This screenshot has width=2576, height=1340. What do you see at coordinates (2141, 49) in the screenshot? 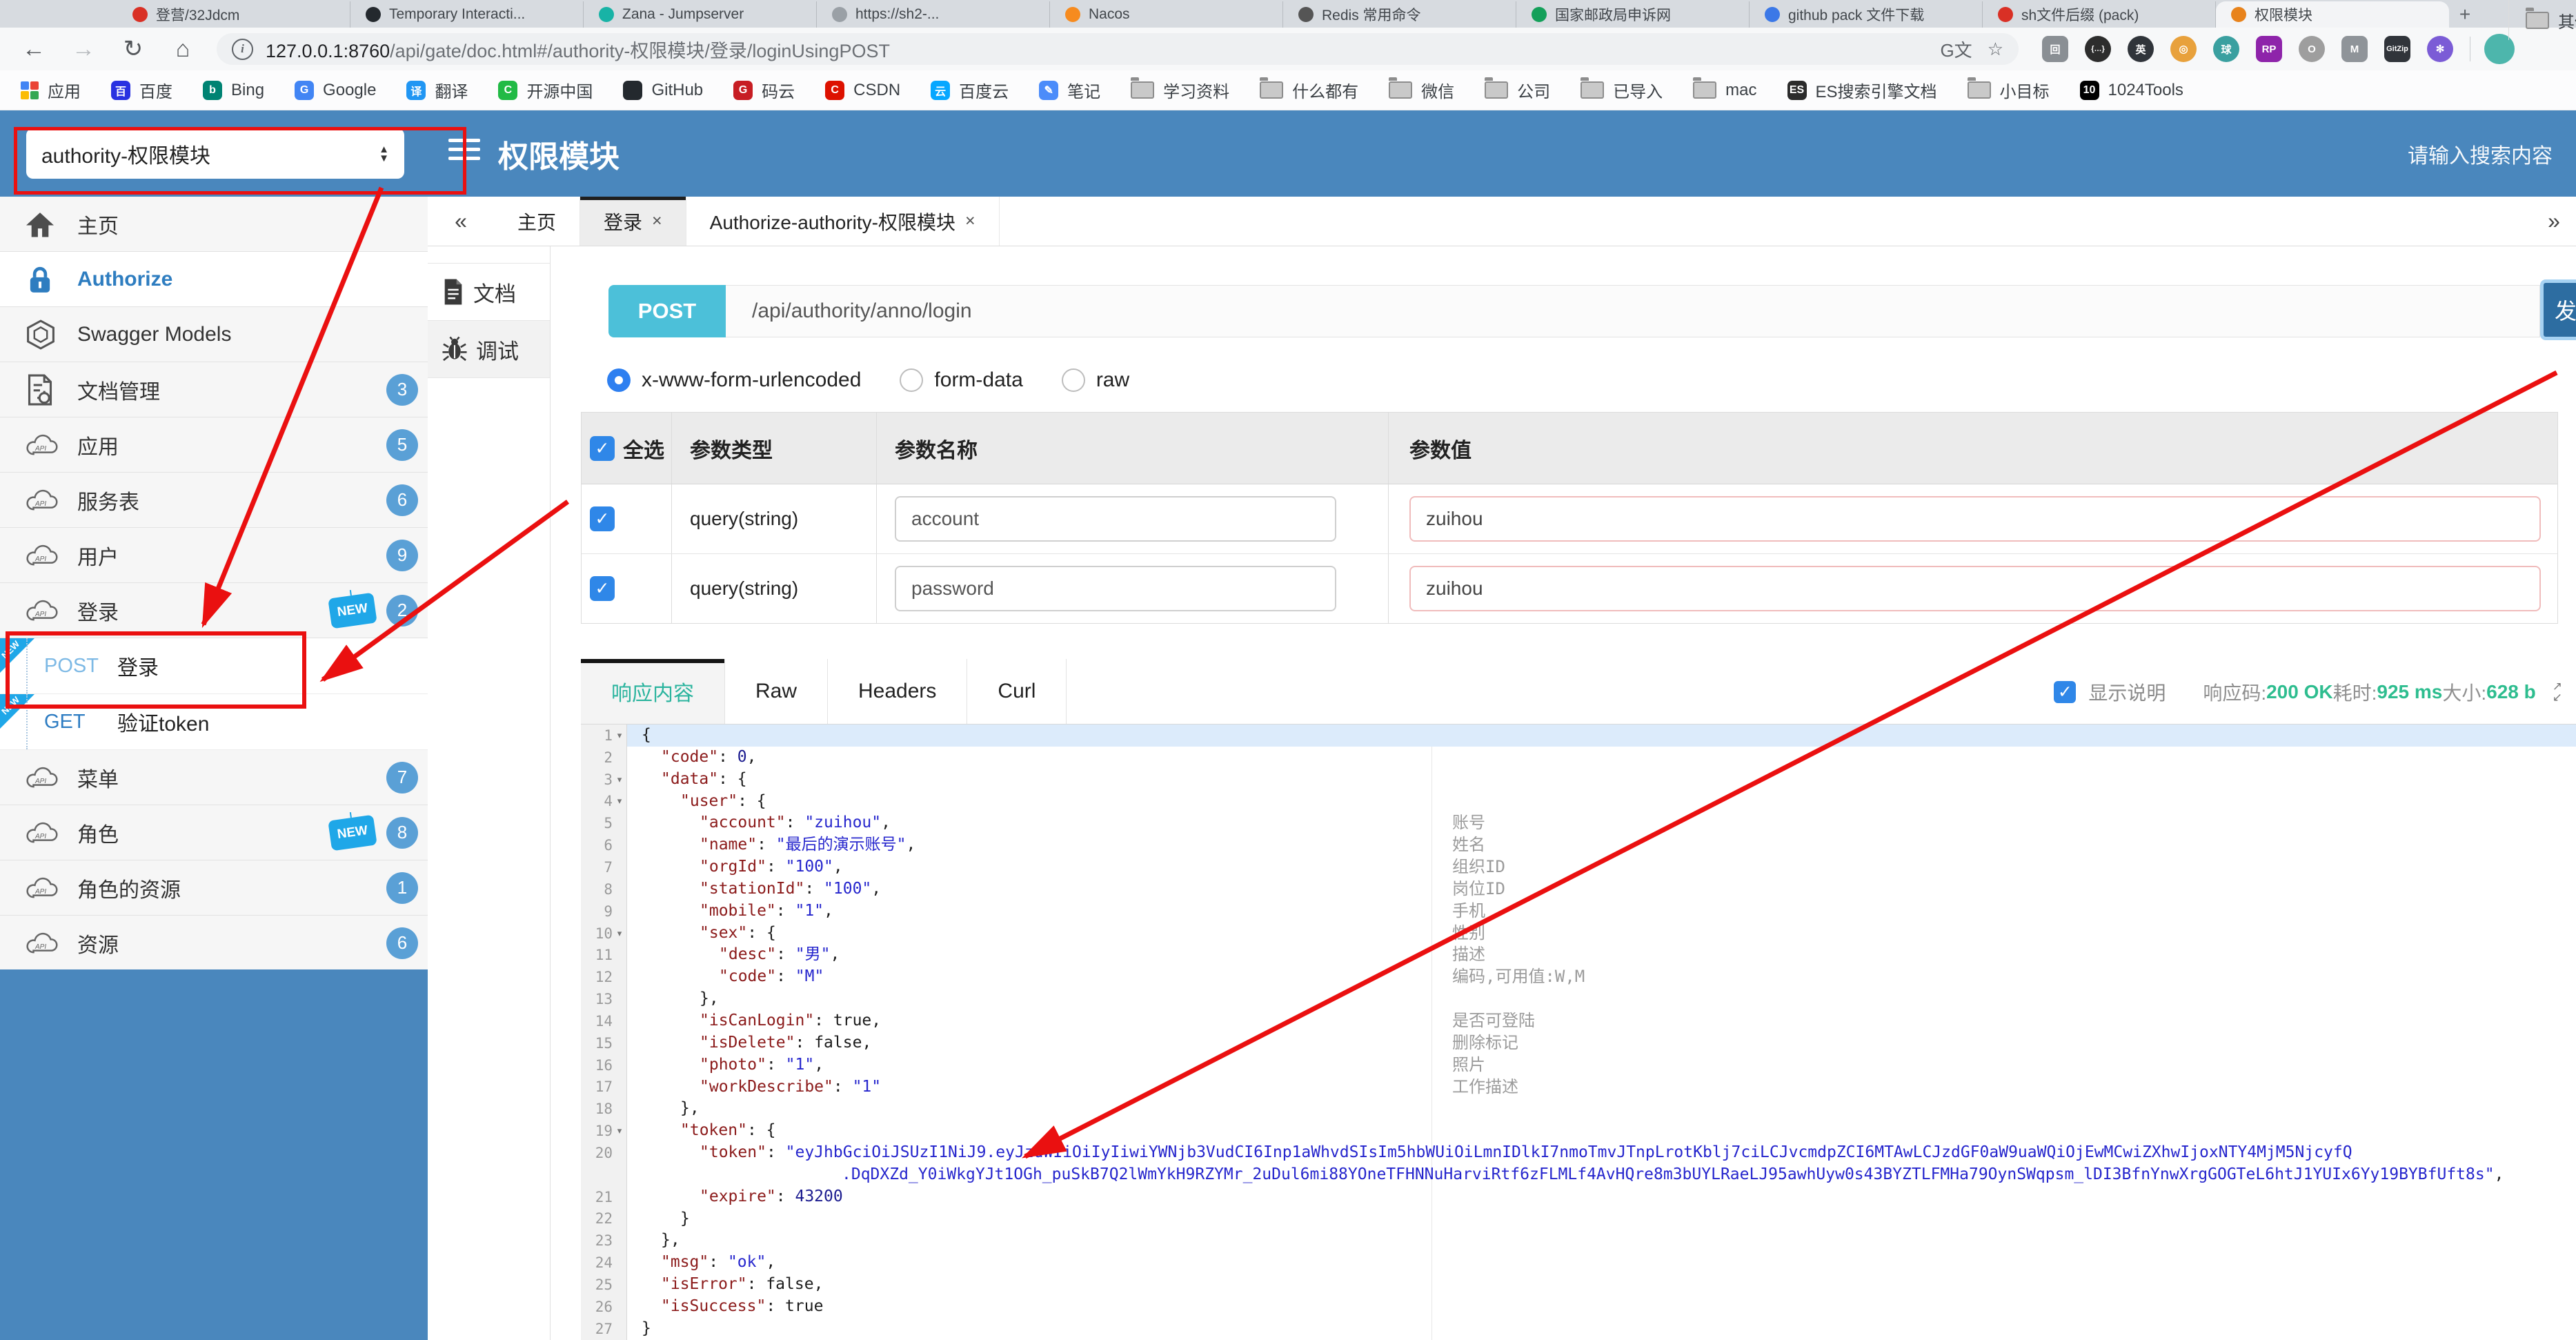
I see `extension-icon: 英` at bounding box center [2141, 49].